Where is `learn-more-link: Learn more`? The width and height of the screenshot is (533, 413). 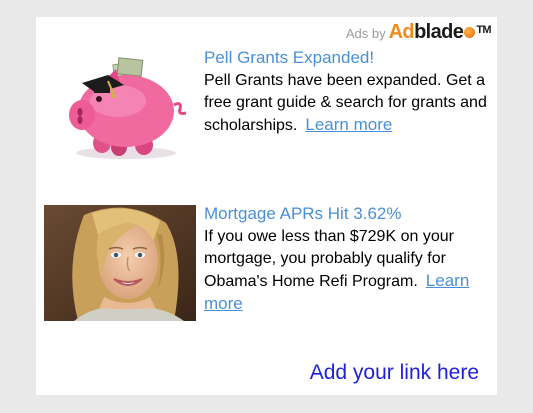 learn-more-link: Learn more is located at coordinates (348, 124).